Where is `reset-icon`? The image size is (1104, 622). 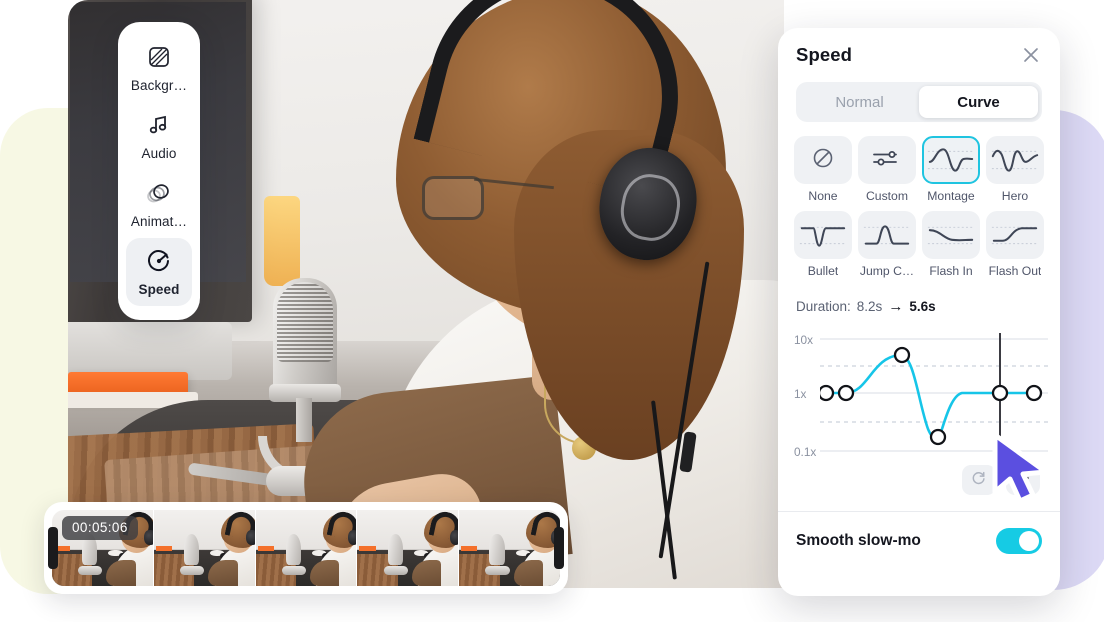 reset-icon is located at coordinates (979, 480).